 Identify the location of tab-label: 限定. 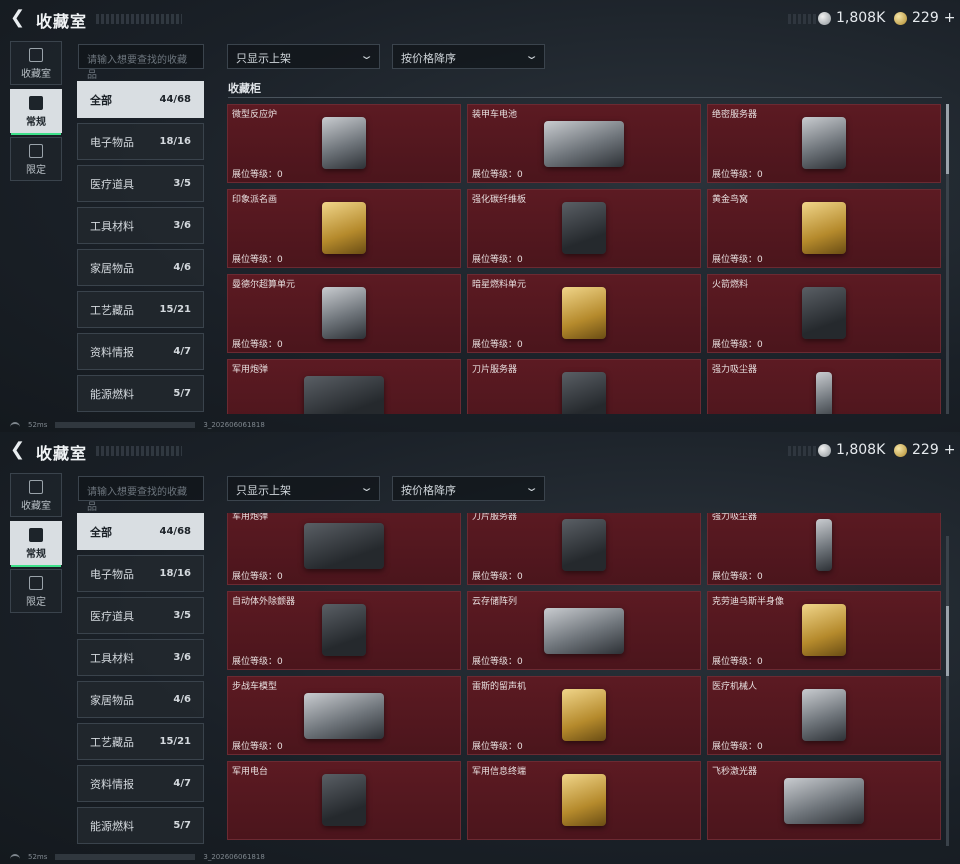
(36, 170).